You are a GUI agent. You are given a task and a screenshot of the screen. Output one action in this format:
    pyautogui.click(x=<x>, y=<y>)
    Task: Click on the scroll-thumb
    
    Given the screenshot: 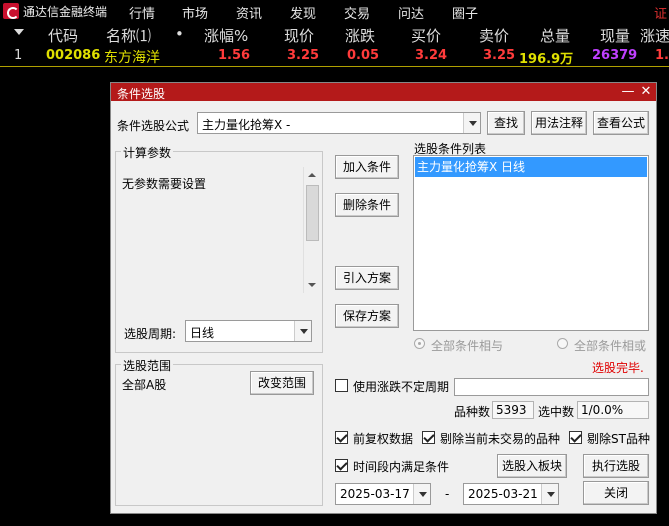 What is the action you would take?
    pyautogui.click(x=312, y=213)
    